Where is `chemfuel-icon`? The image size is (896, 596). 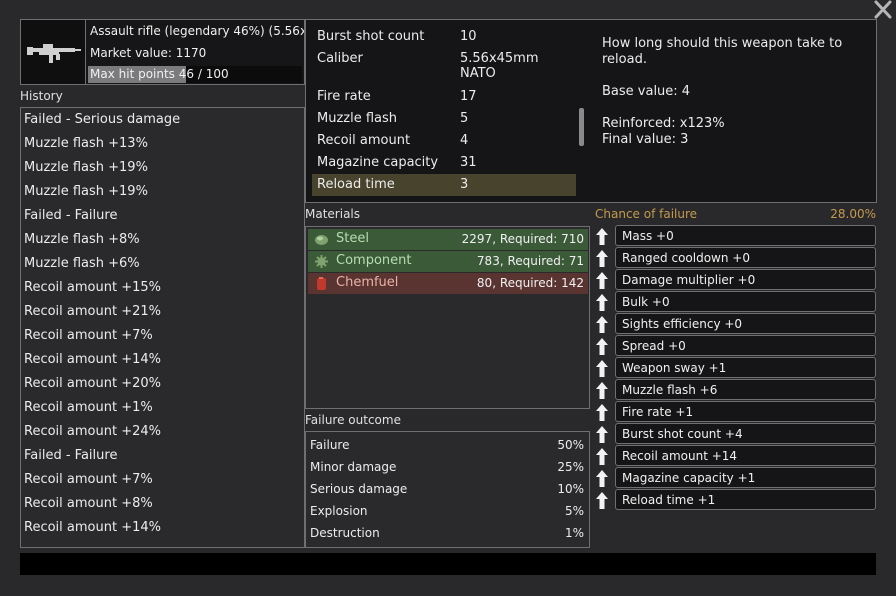
chemfuel-icon is located at coordinates (321, 283).